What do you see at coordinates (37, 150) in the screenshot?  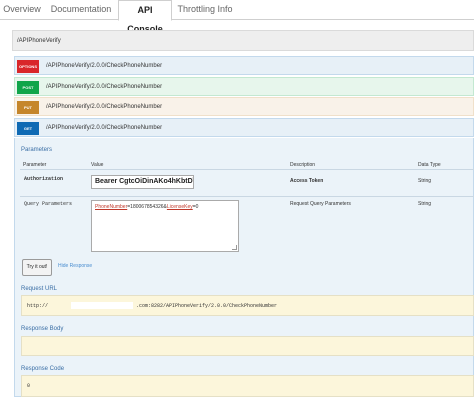 I see `parameters-title: Parameters` at bounding box center [37, 150].